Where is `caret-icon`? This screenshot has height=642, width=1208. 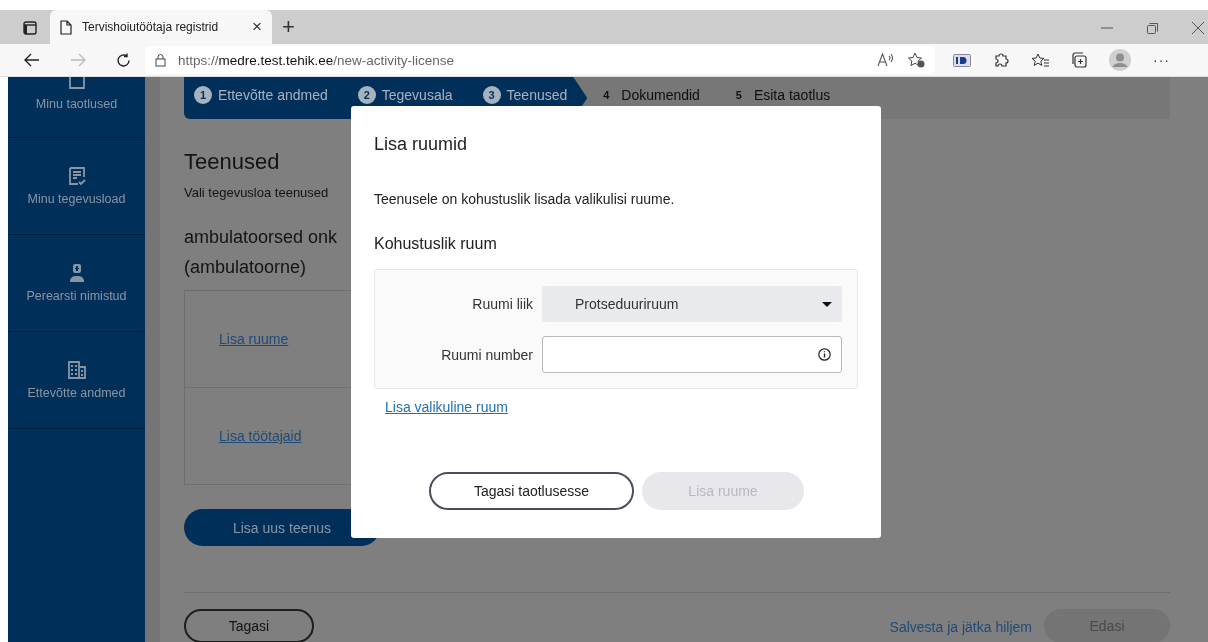
caret-icon is located at coordinates (827, 304).